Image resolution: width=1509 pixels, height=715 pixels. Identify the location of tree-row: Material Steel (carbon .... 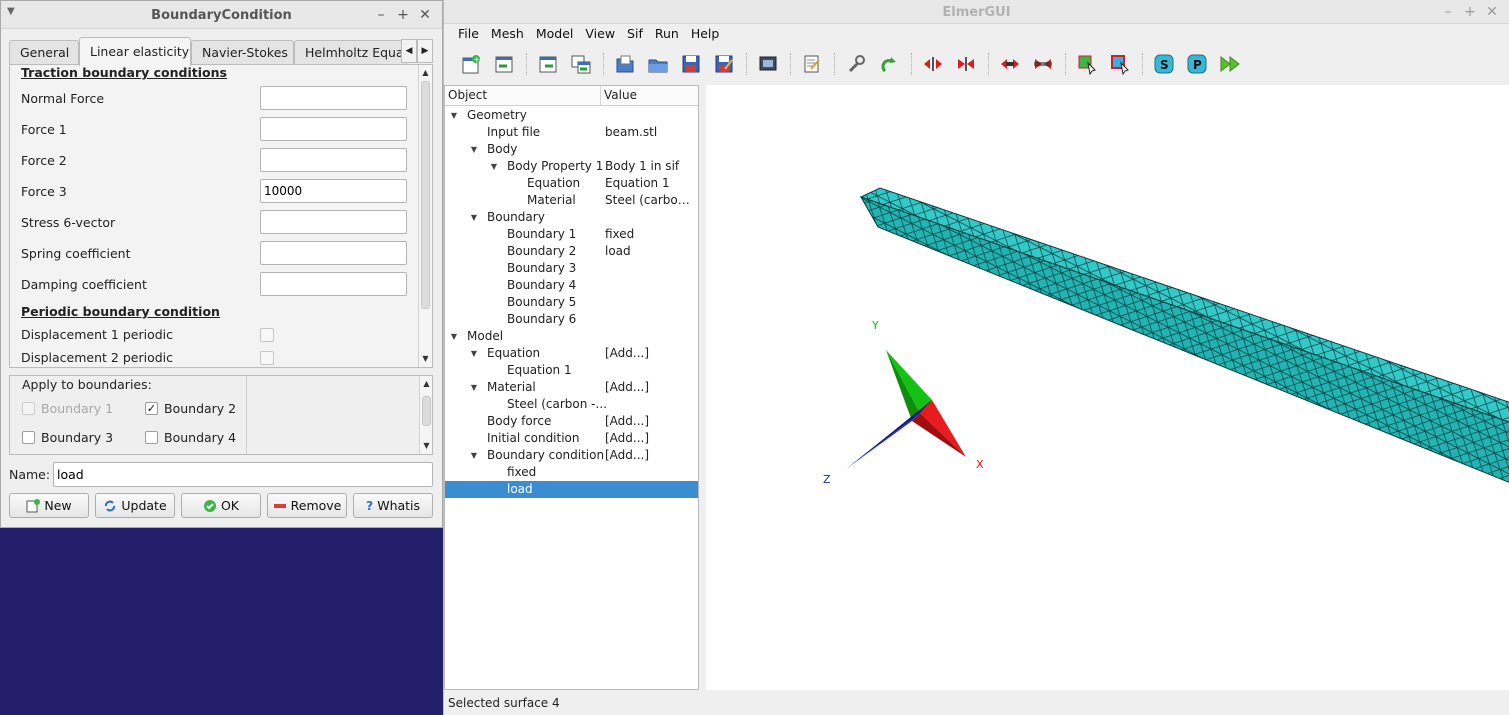
(571, 200).